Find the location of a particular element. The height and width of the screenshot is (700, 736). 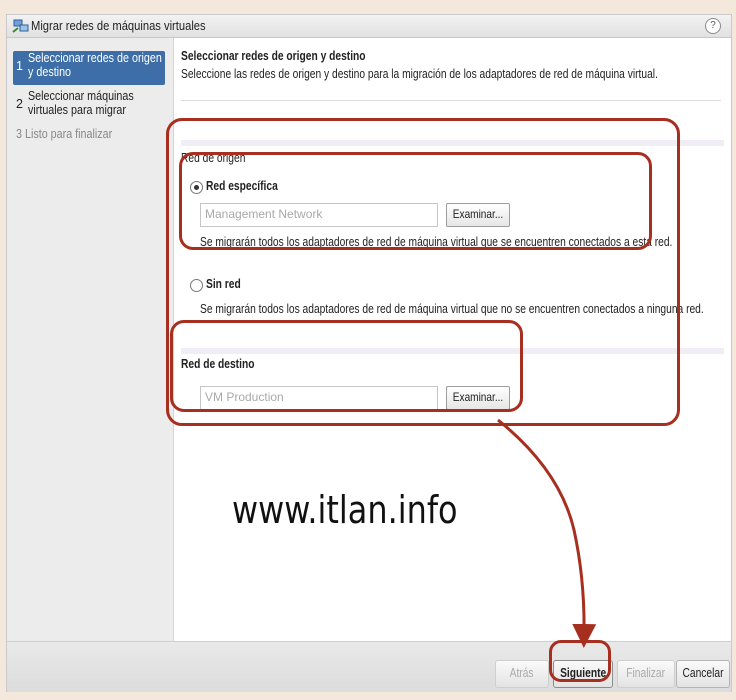

help-icon: ? is located at coordinates (713, 26).